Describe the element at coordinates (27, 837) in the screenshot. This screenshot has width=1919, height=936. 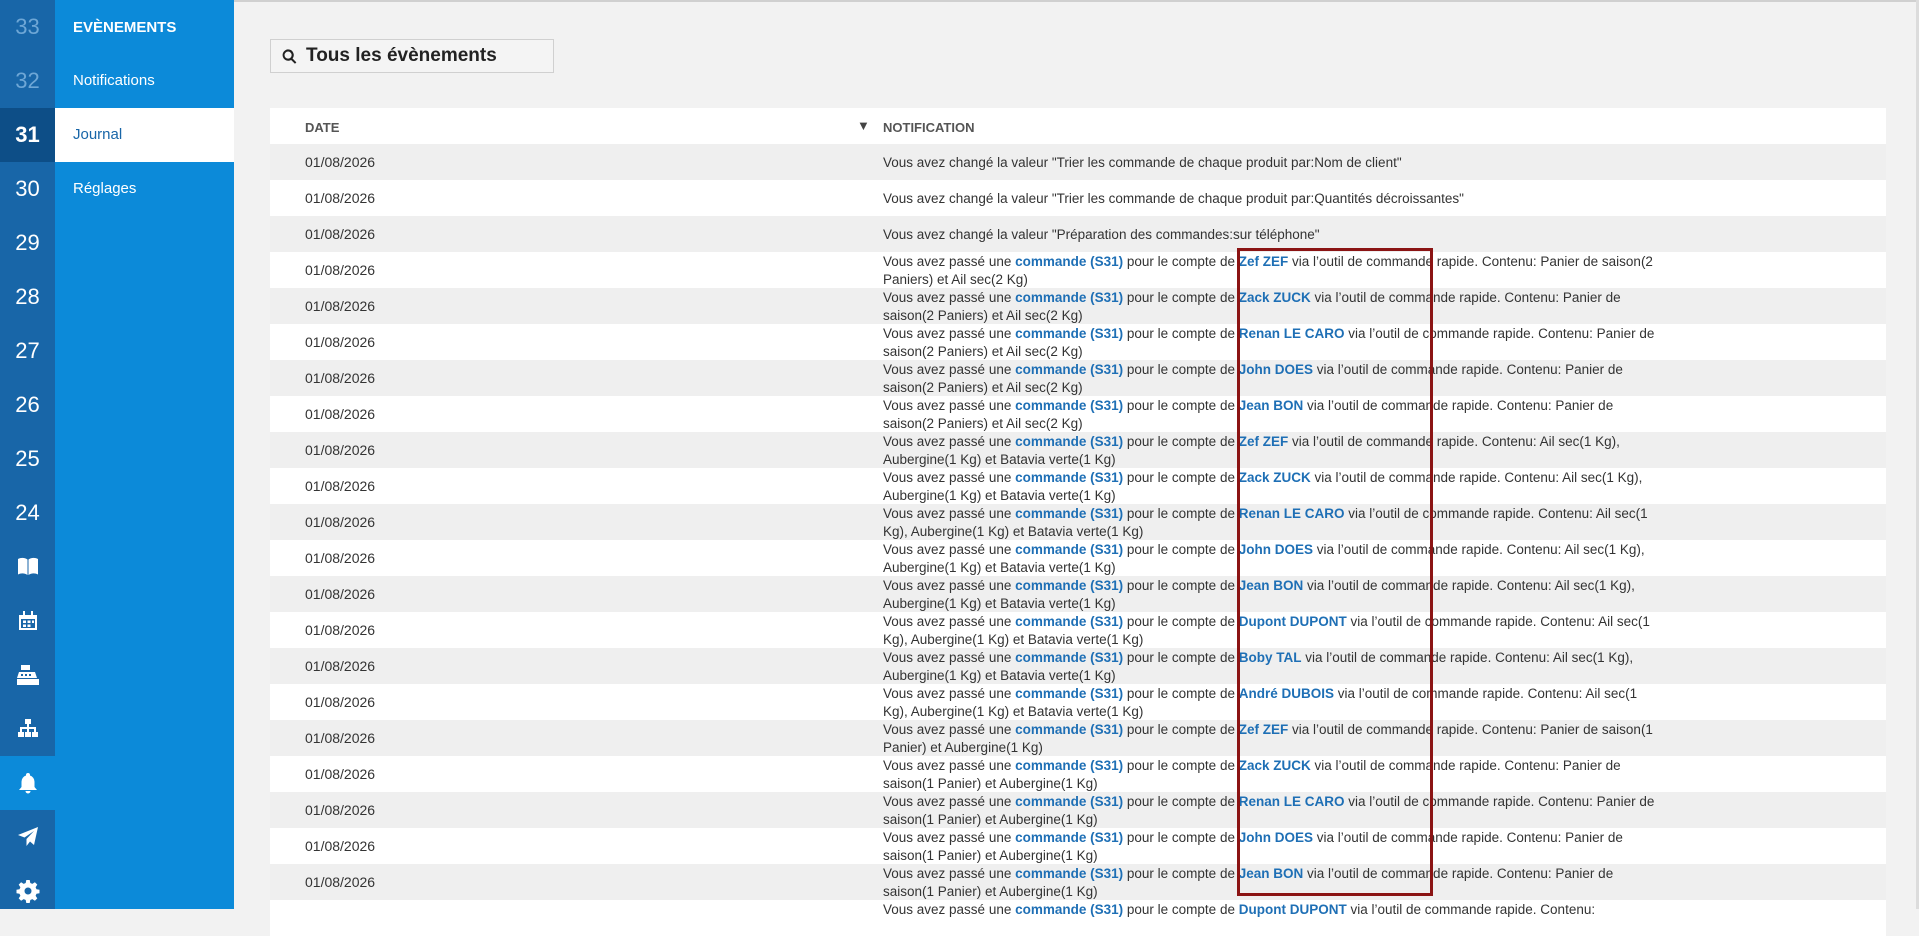
I see `paper-plane-button` at that location.